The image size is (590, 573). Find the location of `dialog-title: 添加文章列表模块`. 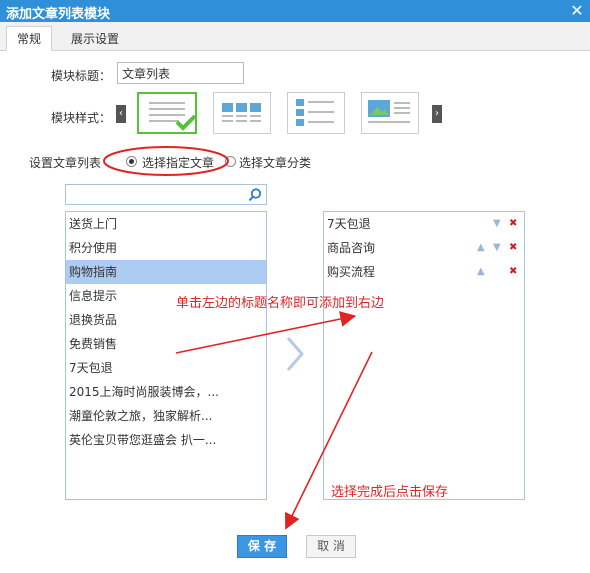

dialog-title: 添加文章列表模块 is located at coordinates (58, 14).